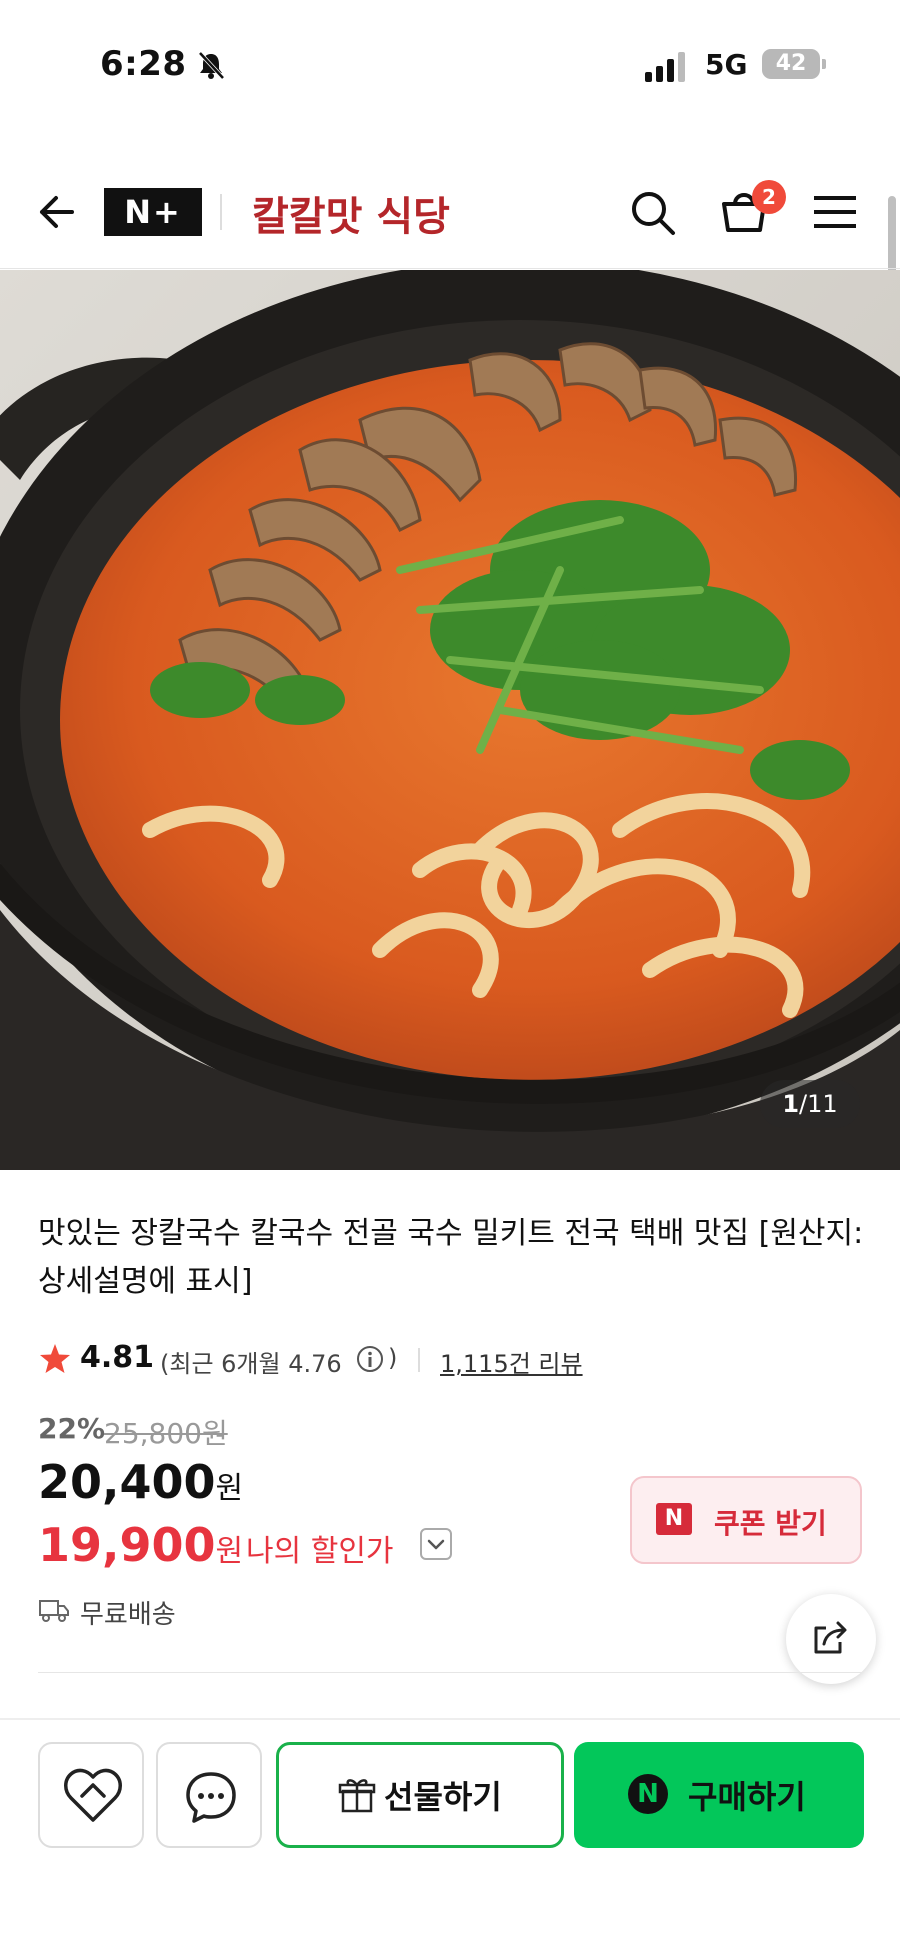 This screenshot has width=900, height=1951. I want to click on home-indicator-area, so click(450, 1915).